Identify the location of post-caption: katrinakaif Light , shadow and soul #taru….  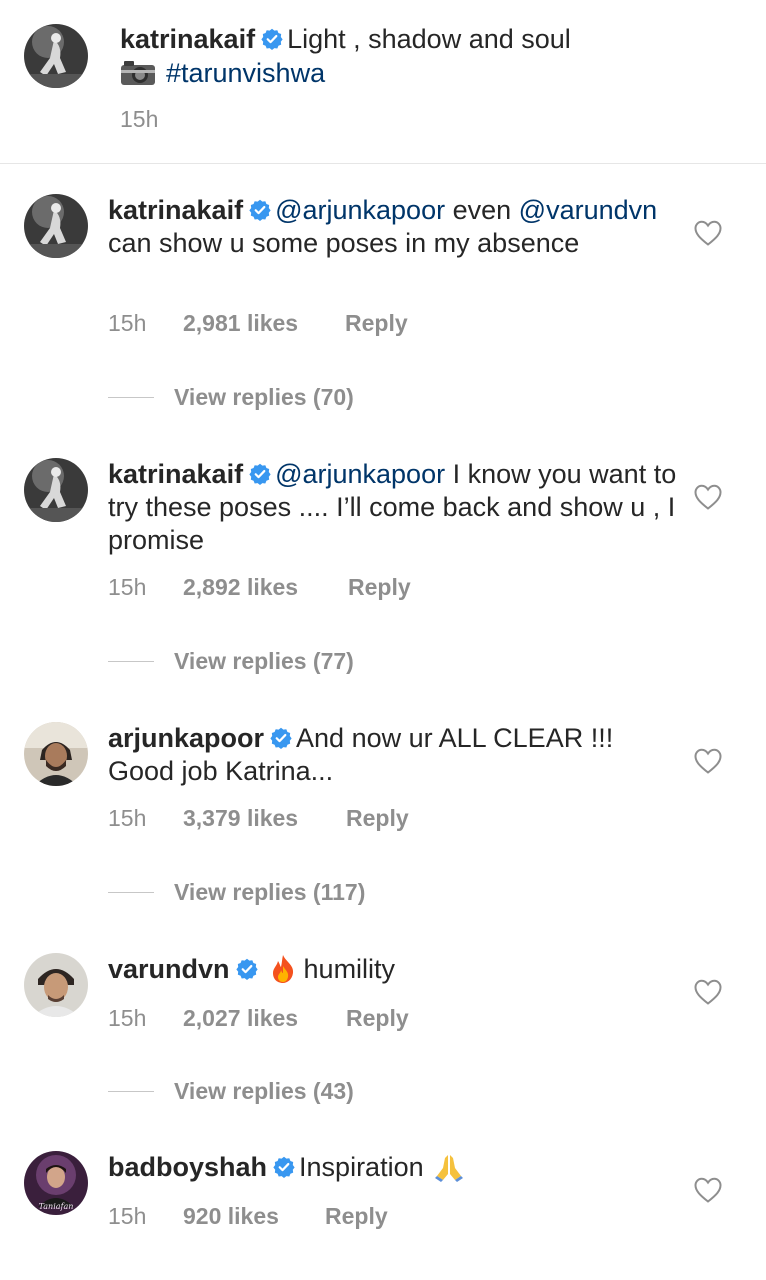
(383, 82).